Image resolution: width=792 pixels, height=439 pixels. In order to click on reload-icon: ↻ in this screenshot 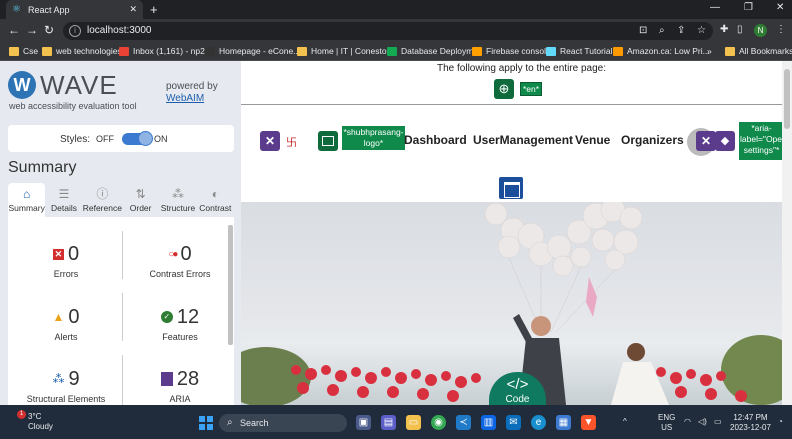, I will do `click(49, 30)`.